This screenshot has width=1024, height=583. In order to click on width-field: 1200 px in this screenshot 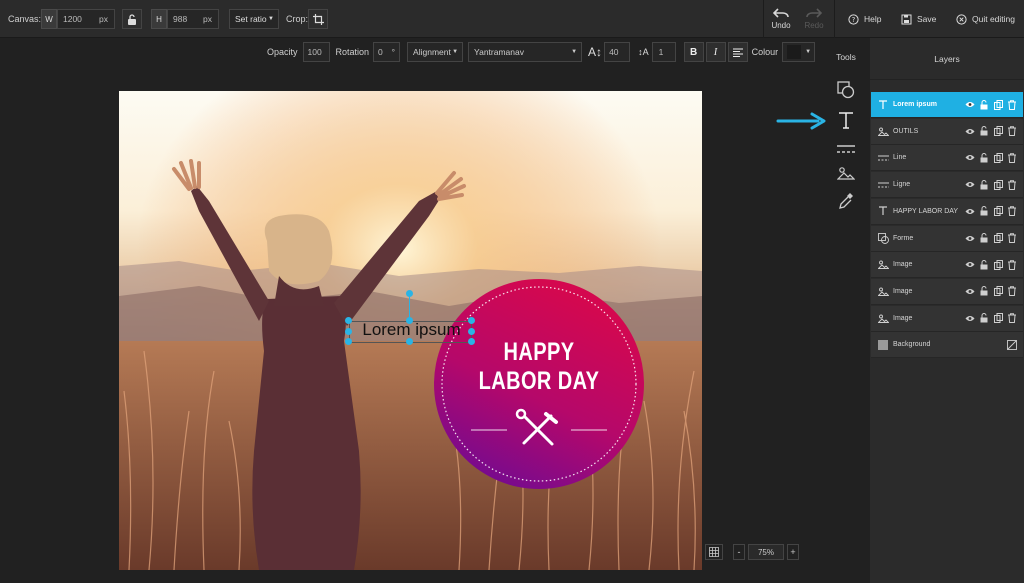, I will do `click(86, 19)`.